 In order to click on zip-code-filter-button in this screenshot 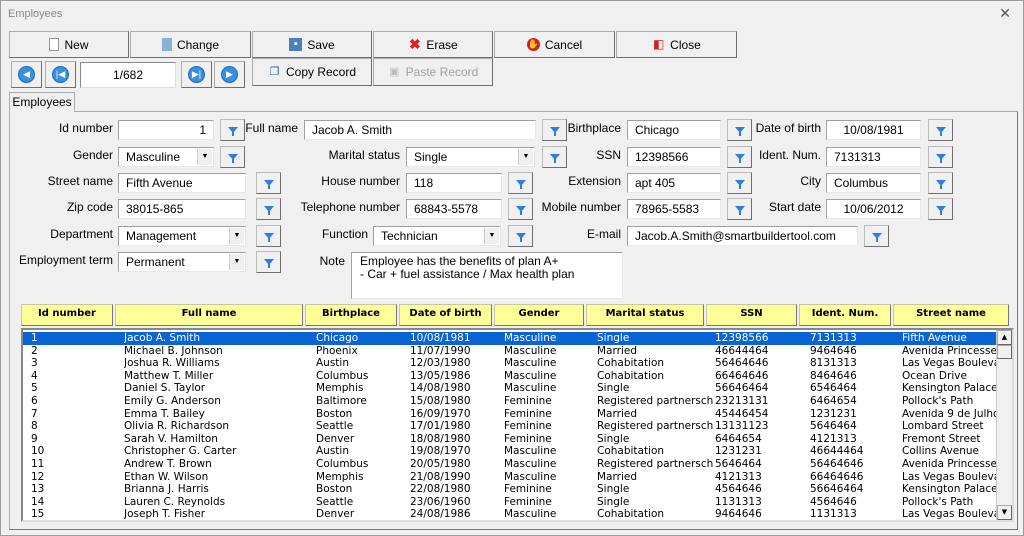, I will do `click(268, 209)`.